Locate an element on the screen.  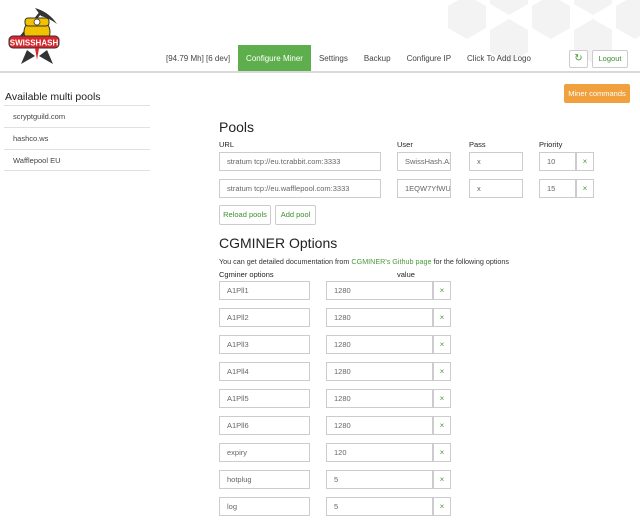
pool-priority-input: 10 is located at coordinates (557, 161).